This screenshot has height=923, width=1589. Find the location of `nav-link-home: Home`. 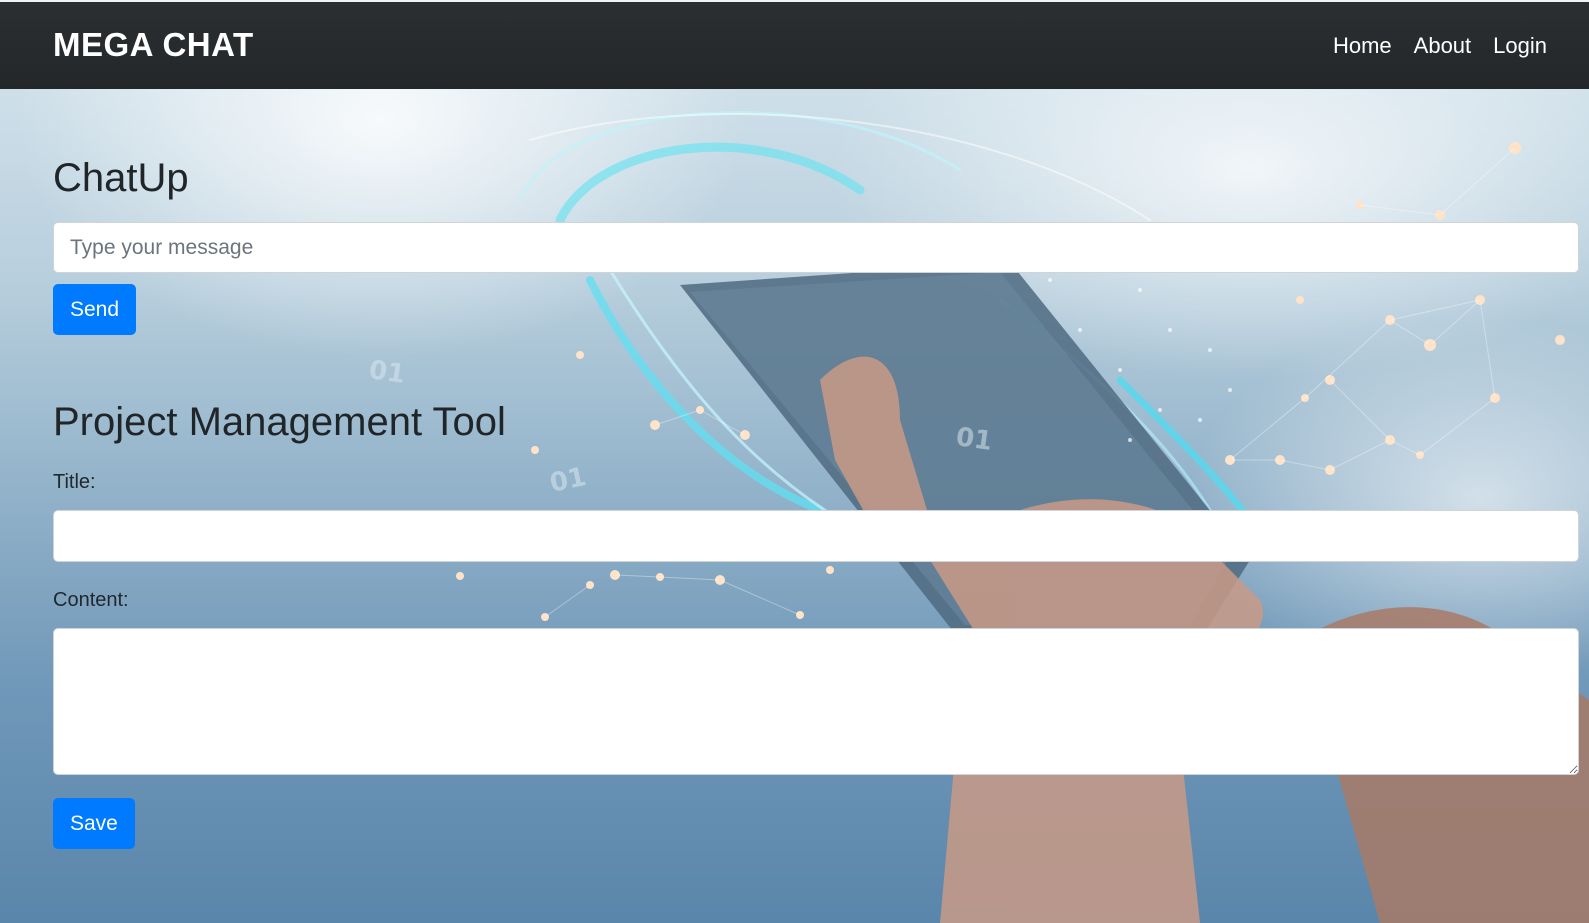

nav-link-home: Home is located at coordinates (1362, 46).